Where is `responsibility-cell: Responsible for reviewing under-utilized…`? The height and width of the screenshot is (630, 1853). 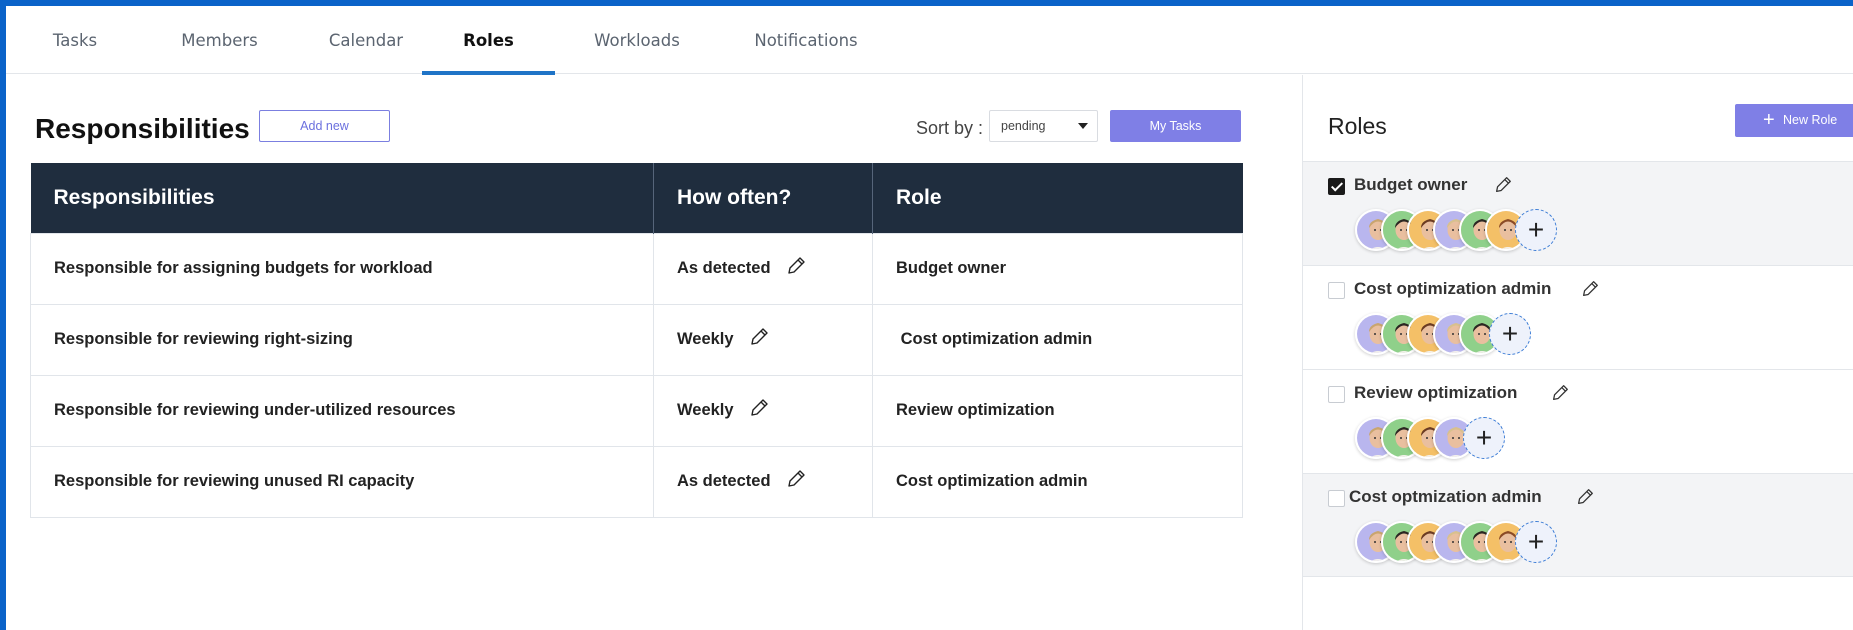
responsibility-cell: Responsible for reviewing under-utilized… is located at coordinates (342, 410).